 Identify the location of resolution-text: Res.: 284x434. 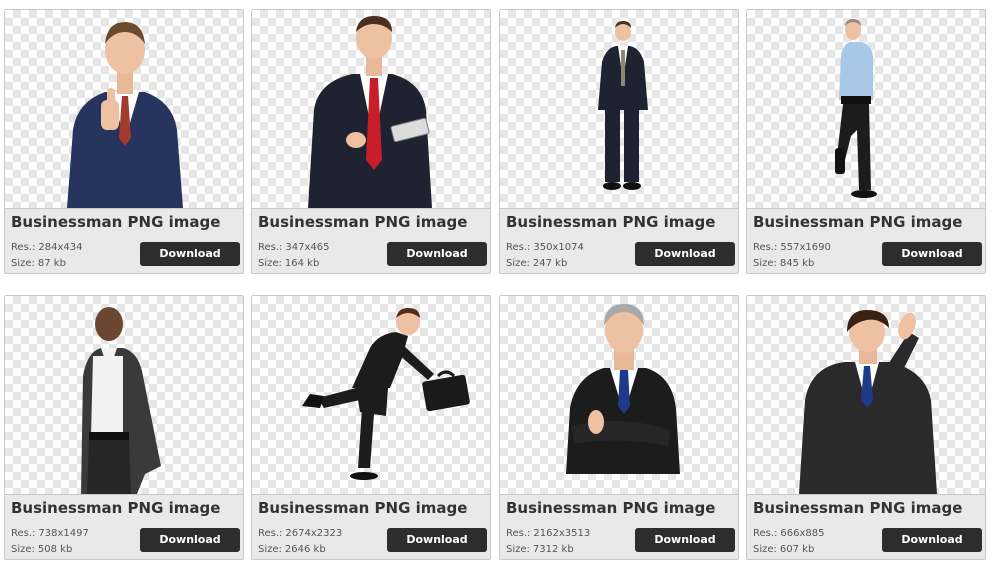
(47, 247).